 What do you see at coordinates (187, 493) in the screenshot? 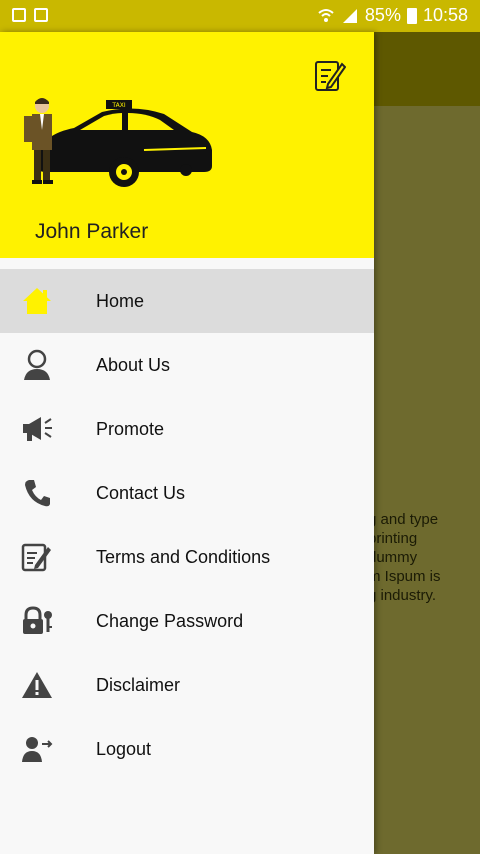
I see `menu-item-contact-us: Contact Us` at bounding box center [187, 493].